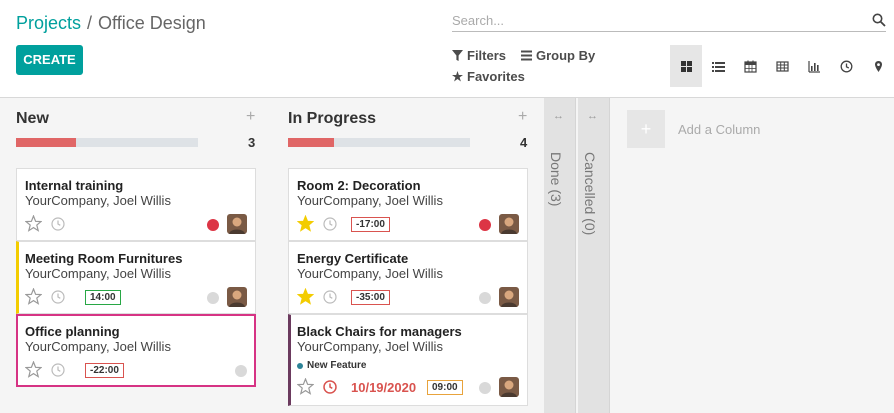 The height and width of the screenshot is (413, 894). I want to click on map-view-icon, so click(878, 66).